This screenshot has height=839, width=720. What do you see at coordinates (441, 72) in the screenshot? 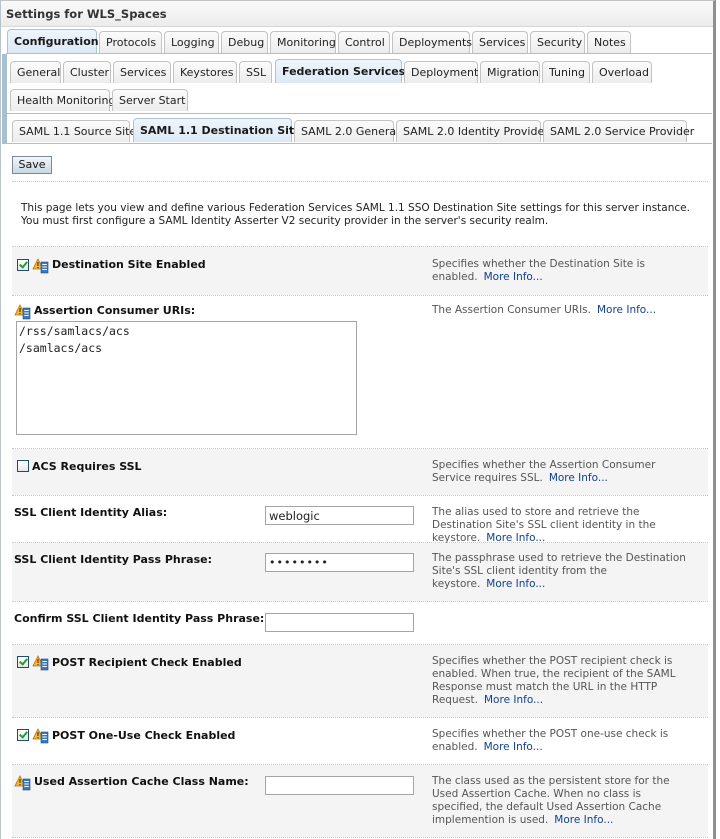
I see `tab-deployment: Deployment` at bounding box center [441, 72].